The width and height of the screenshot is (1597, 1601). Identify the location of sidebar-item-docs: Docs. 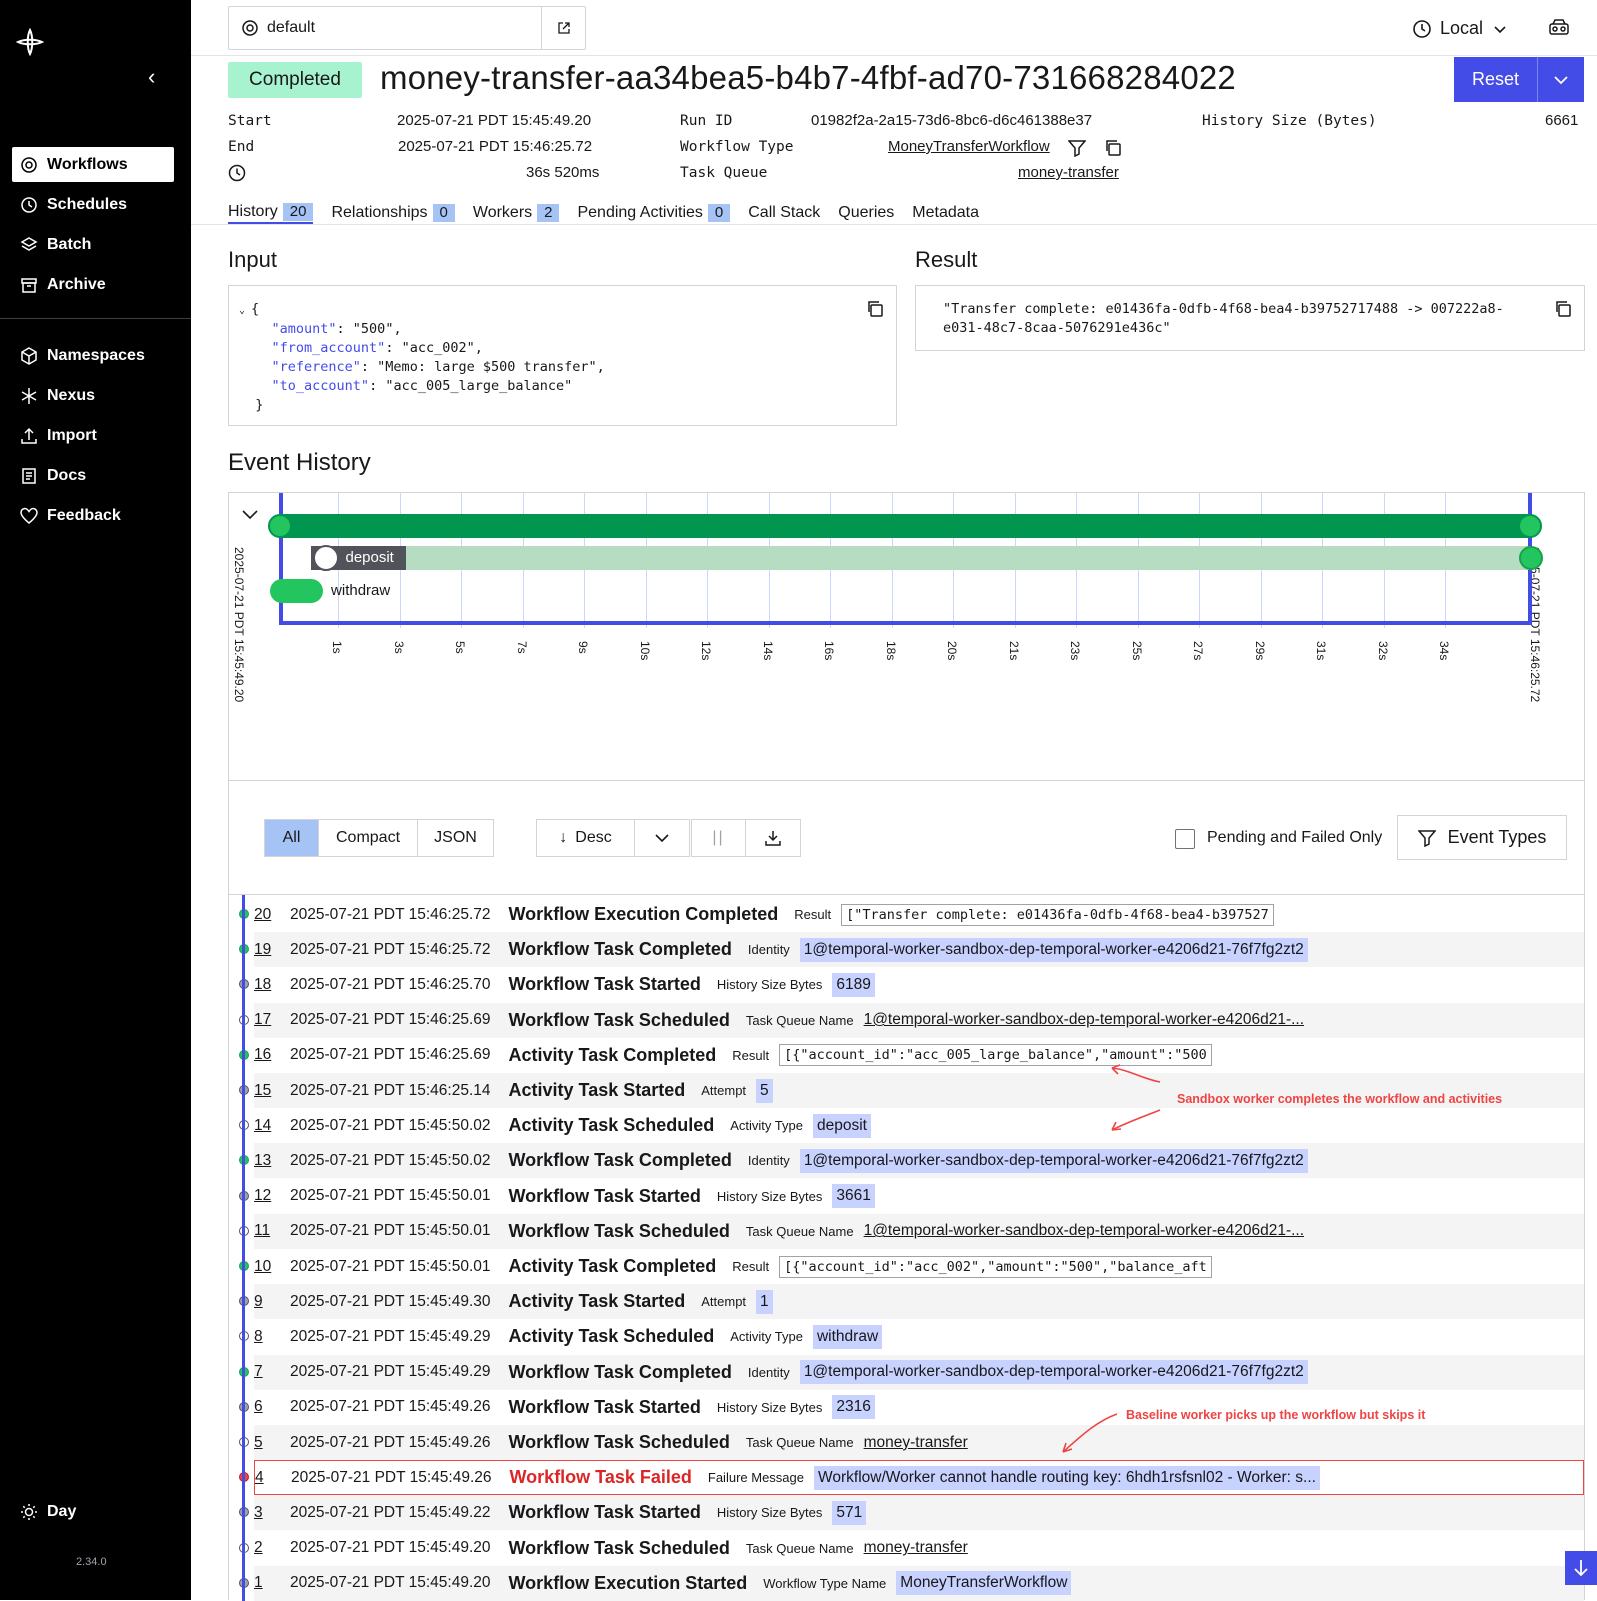
(93, 475).